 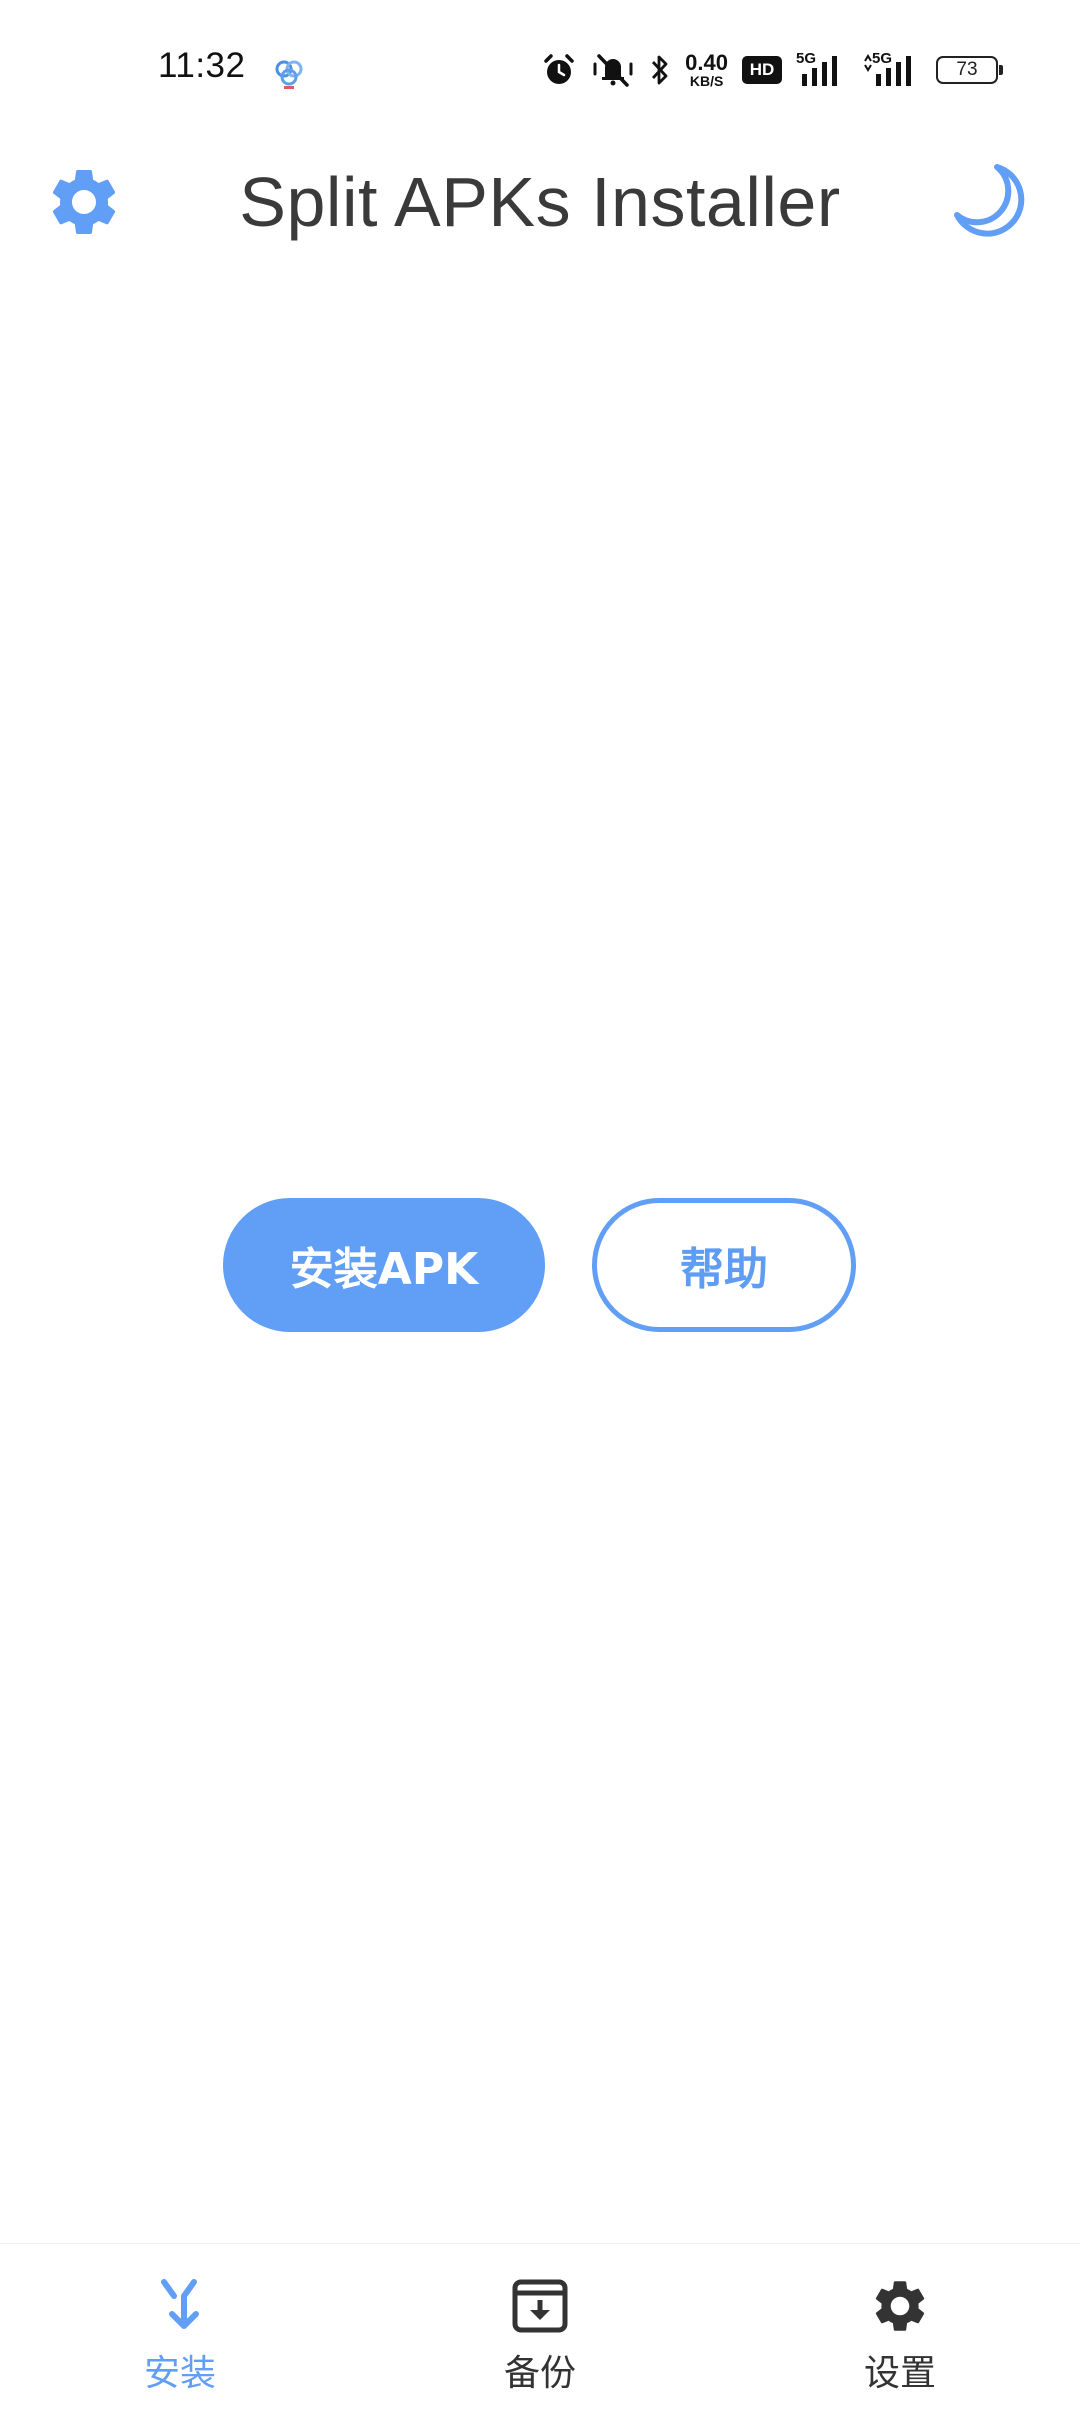 I want to click on archive-icon, so click(x=540, y=2306).